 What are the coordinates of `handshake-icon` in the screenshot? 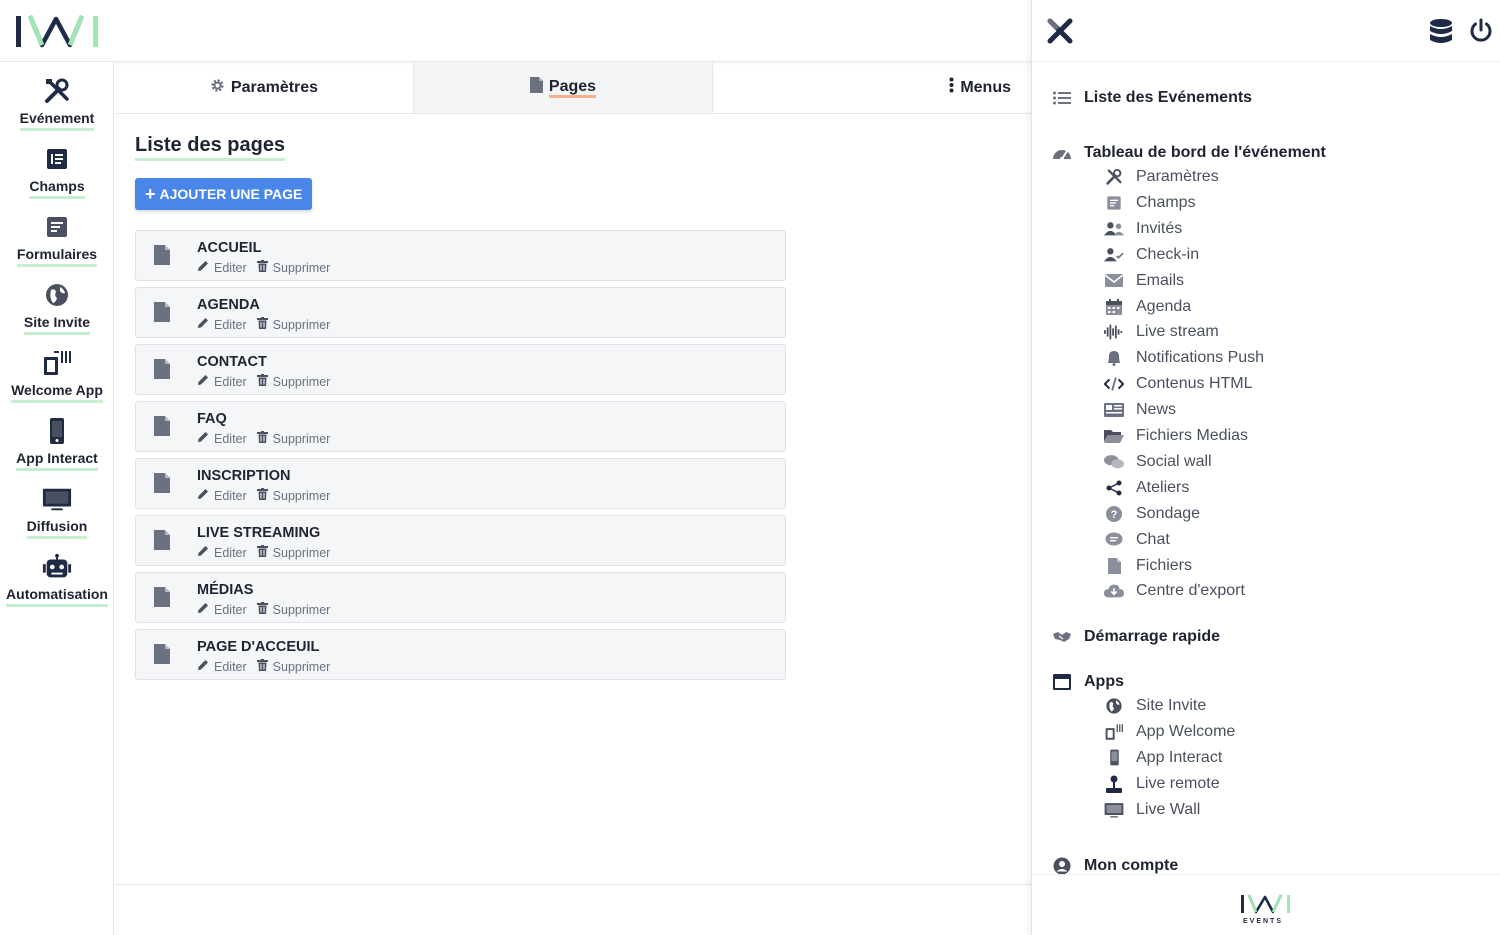 It's located at (1062, 637).